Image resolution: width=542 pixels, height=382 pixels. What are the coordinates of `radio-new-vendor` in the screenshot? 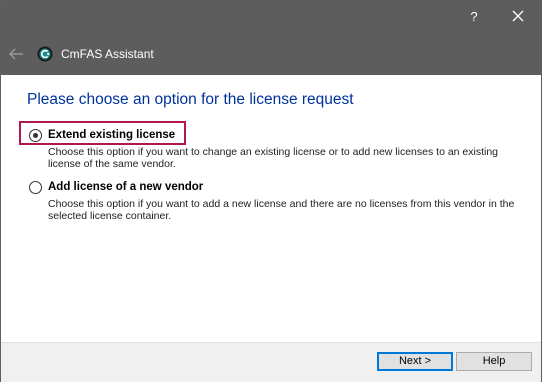 It's located at (35, 187).